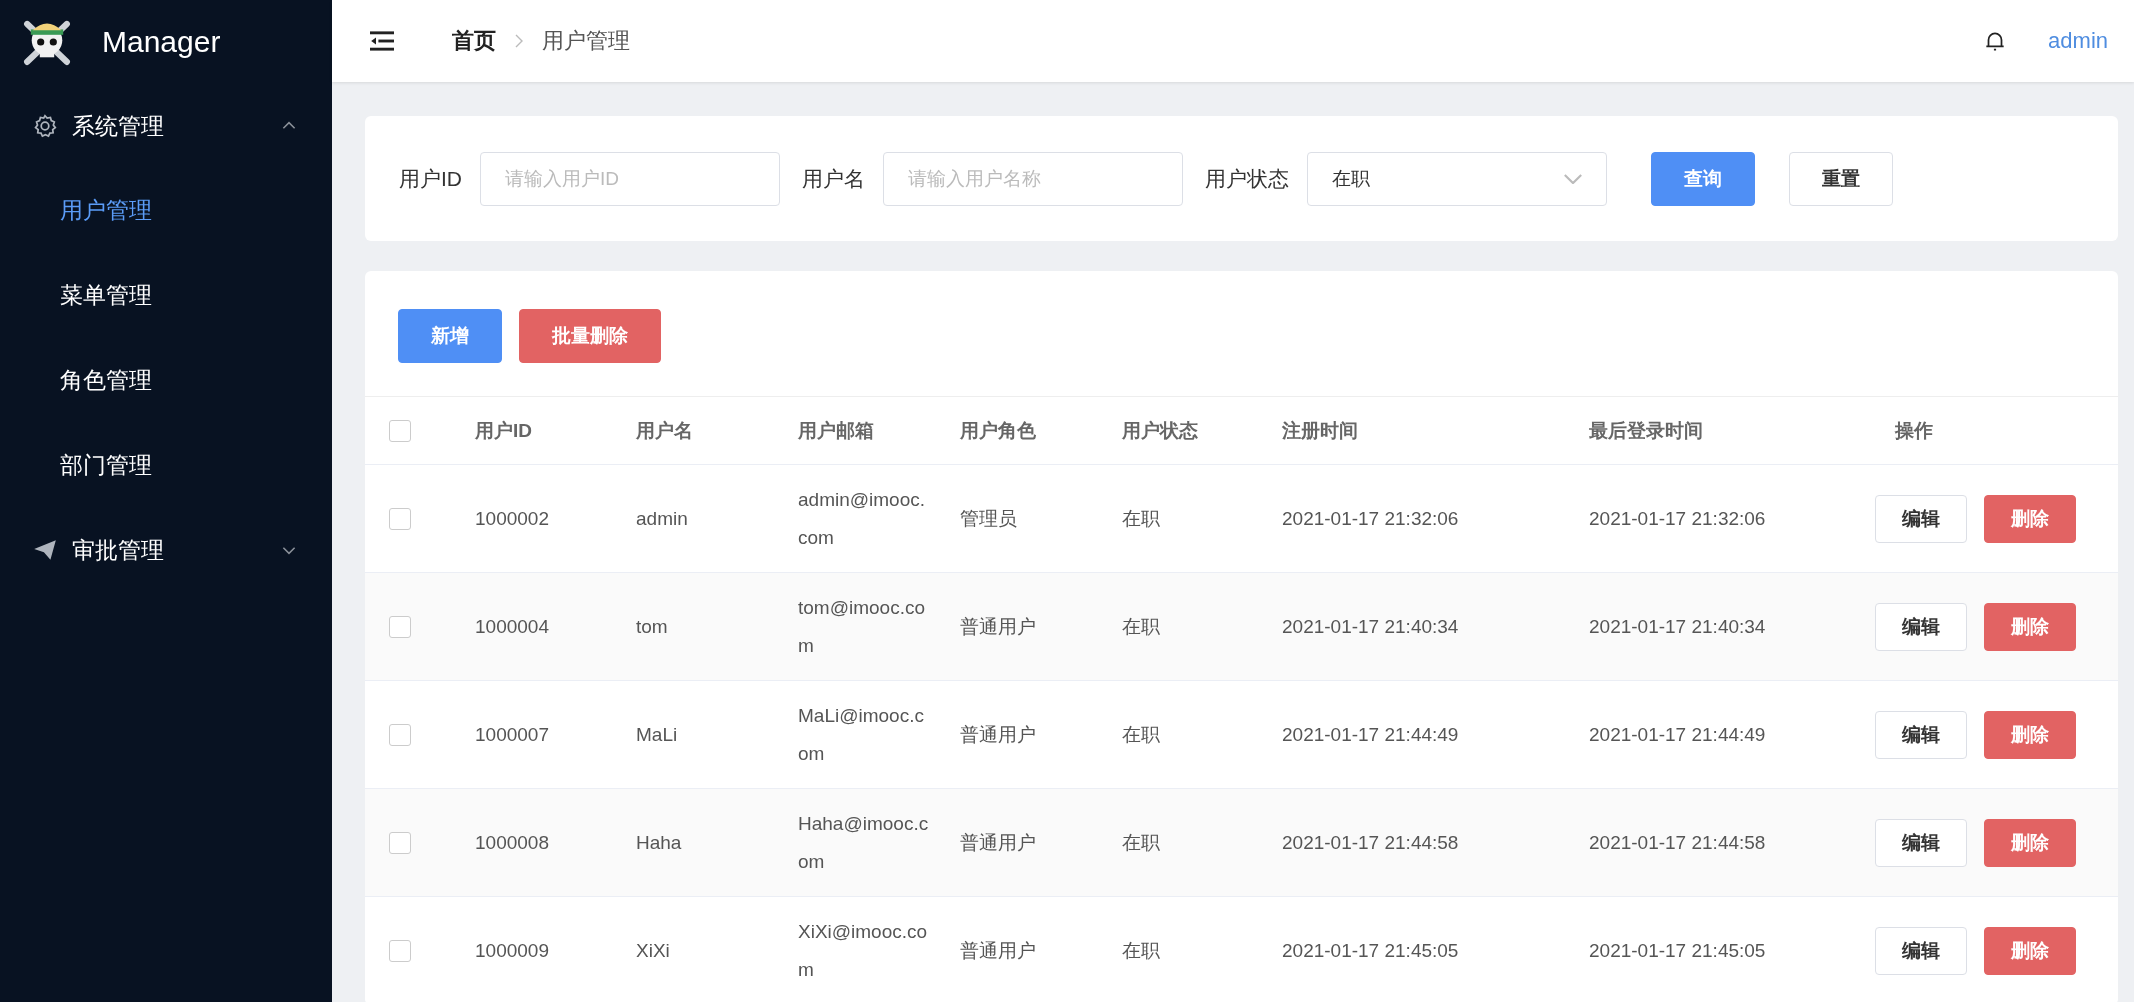 This screenshot has width=2134, height=1002. I want to click on breadcrumb-item: 用户管理, so click(586, 41).